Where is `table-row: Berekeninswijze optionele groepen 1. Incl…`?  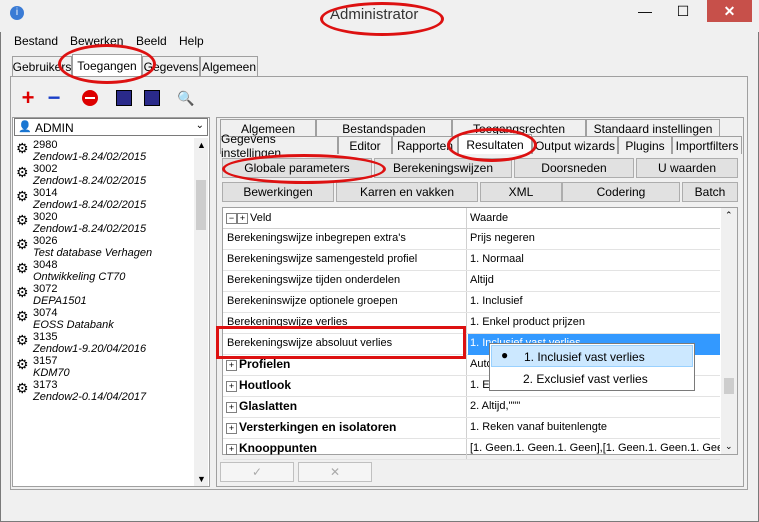 table-row: Berekeninswijze optionele groepen 1. Incl… is located at coordinates (471, 302).